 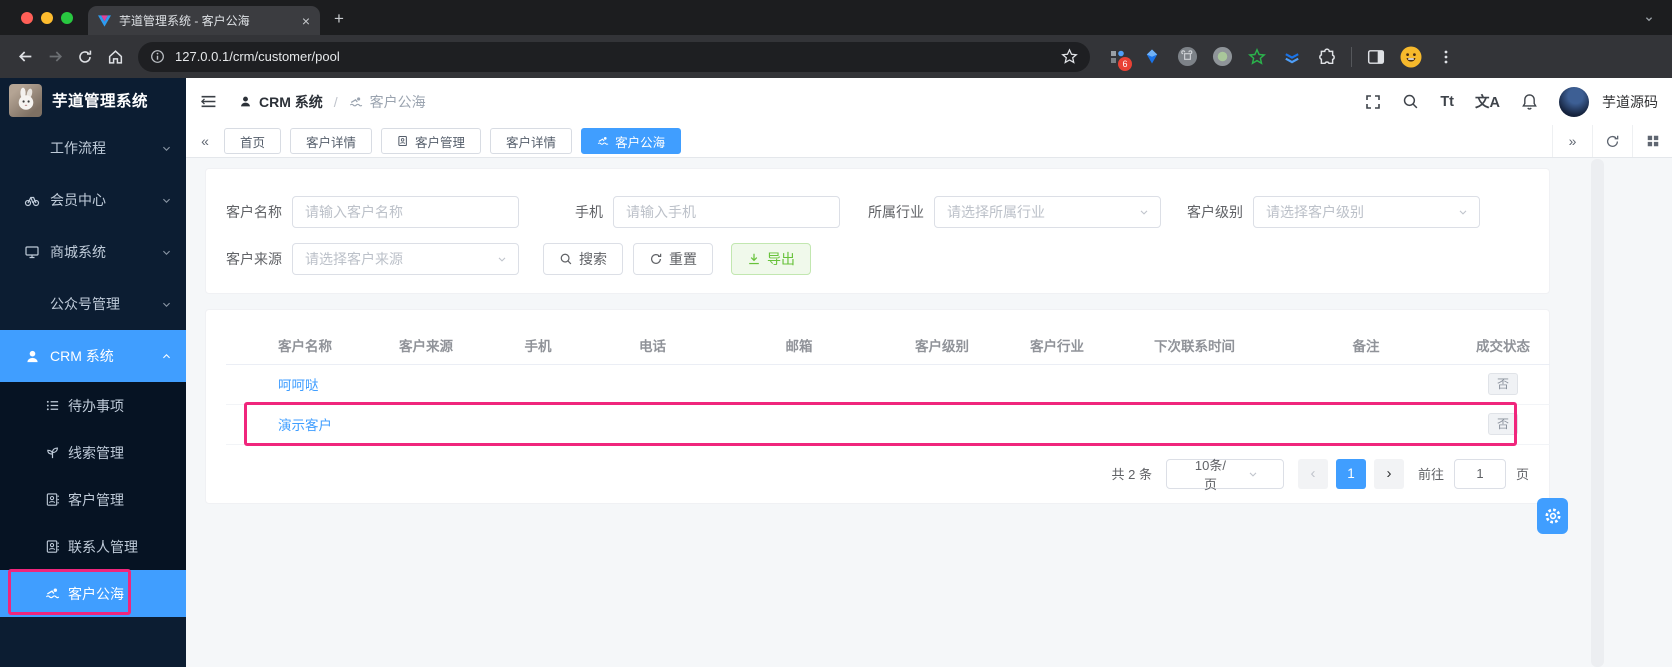 What do you see at coordinates (1446, 57) in the screenshot?
I see `browser-menu-icon` at bounding box center [1446, 57].